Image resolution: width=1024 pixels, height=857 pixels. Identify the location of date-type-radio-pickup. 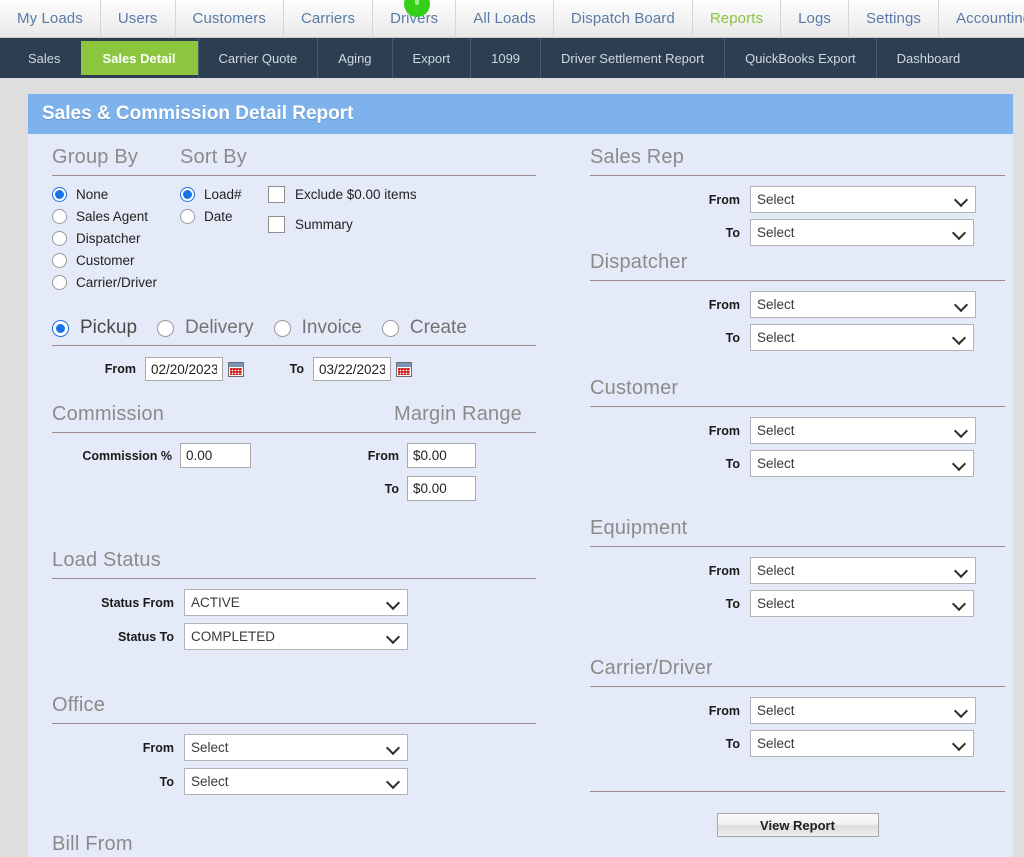
(60, 328).